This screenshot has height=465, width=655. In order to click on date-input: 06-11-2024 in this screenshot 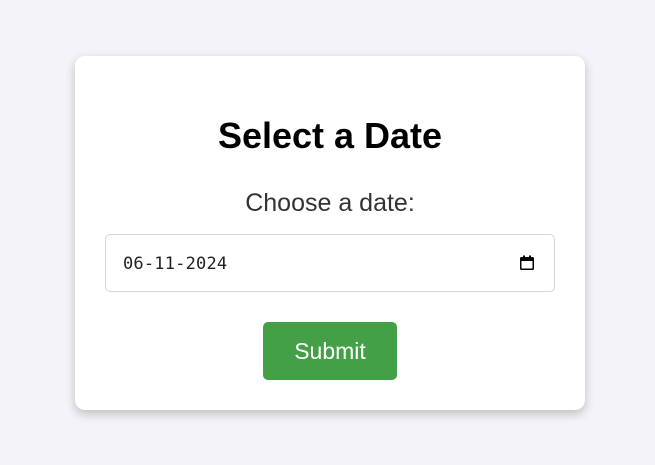, I will do `click(330, 263)`.